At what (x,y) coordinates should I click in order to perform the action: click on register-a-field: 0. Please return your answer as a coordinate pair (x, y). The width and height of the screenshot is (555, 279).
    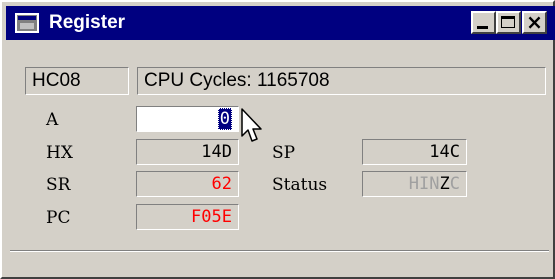
    Looking at the image, I should click on (187, 119).